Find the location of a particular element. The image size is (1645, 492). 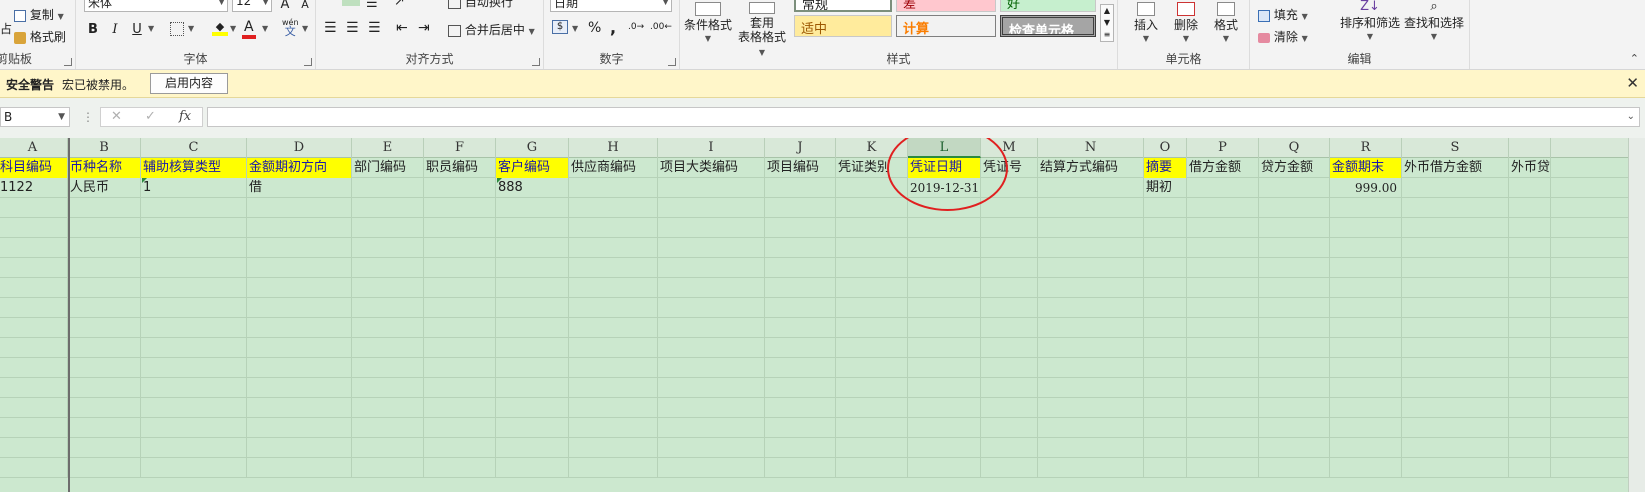

styles-scroll: ▲ ▼ ≡ is located at coordinates (1107, 23).